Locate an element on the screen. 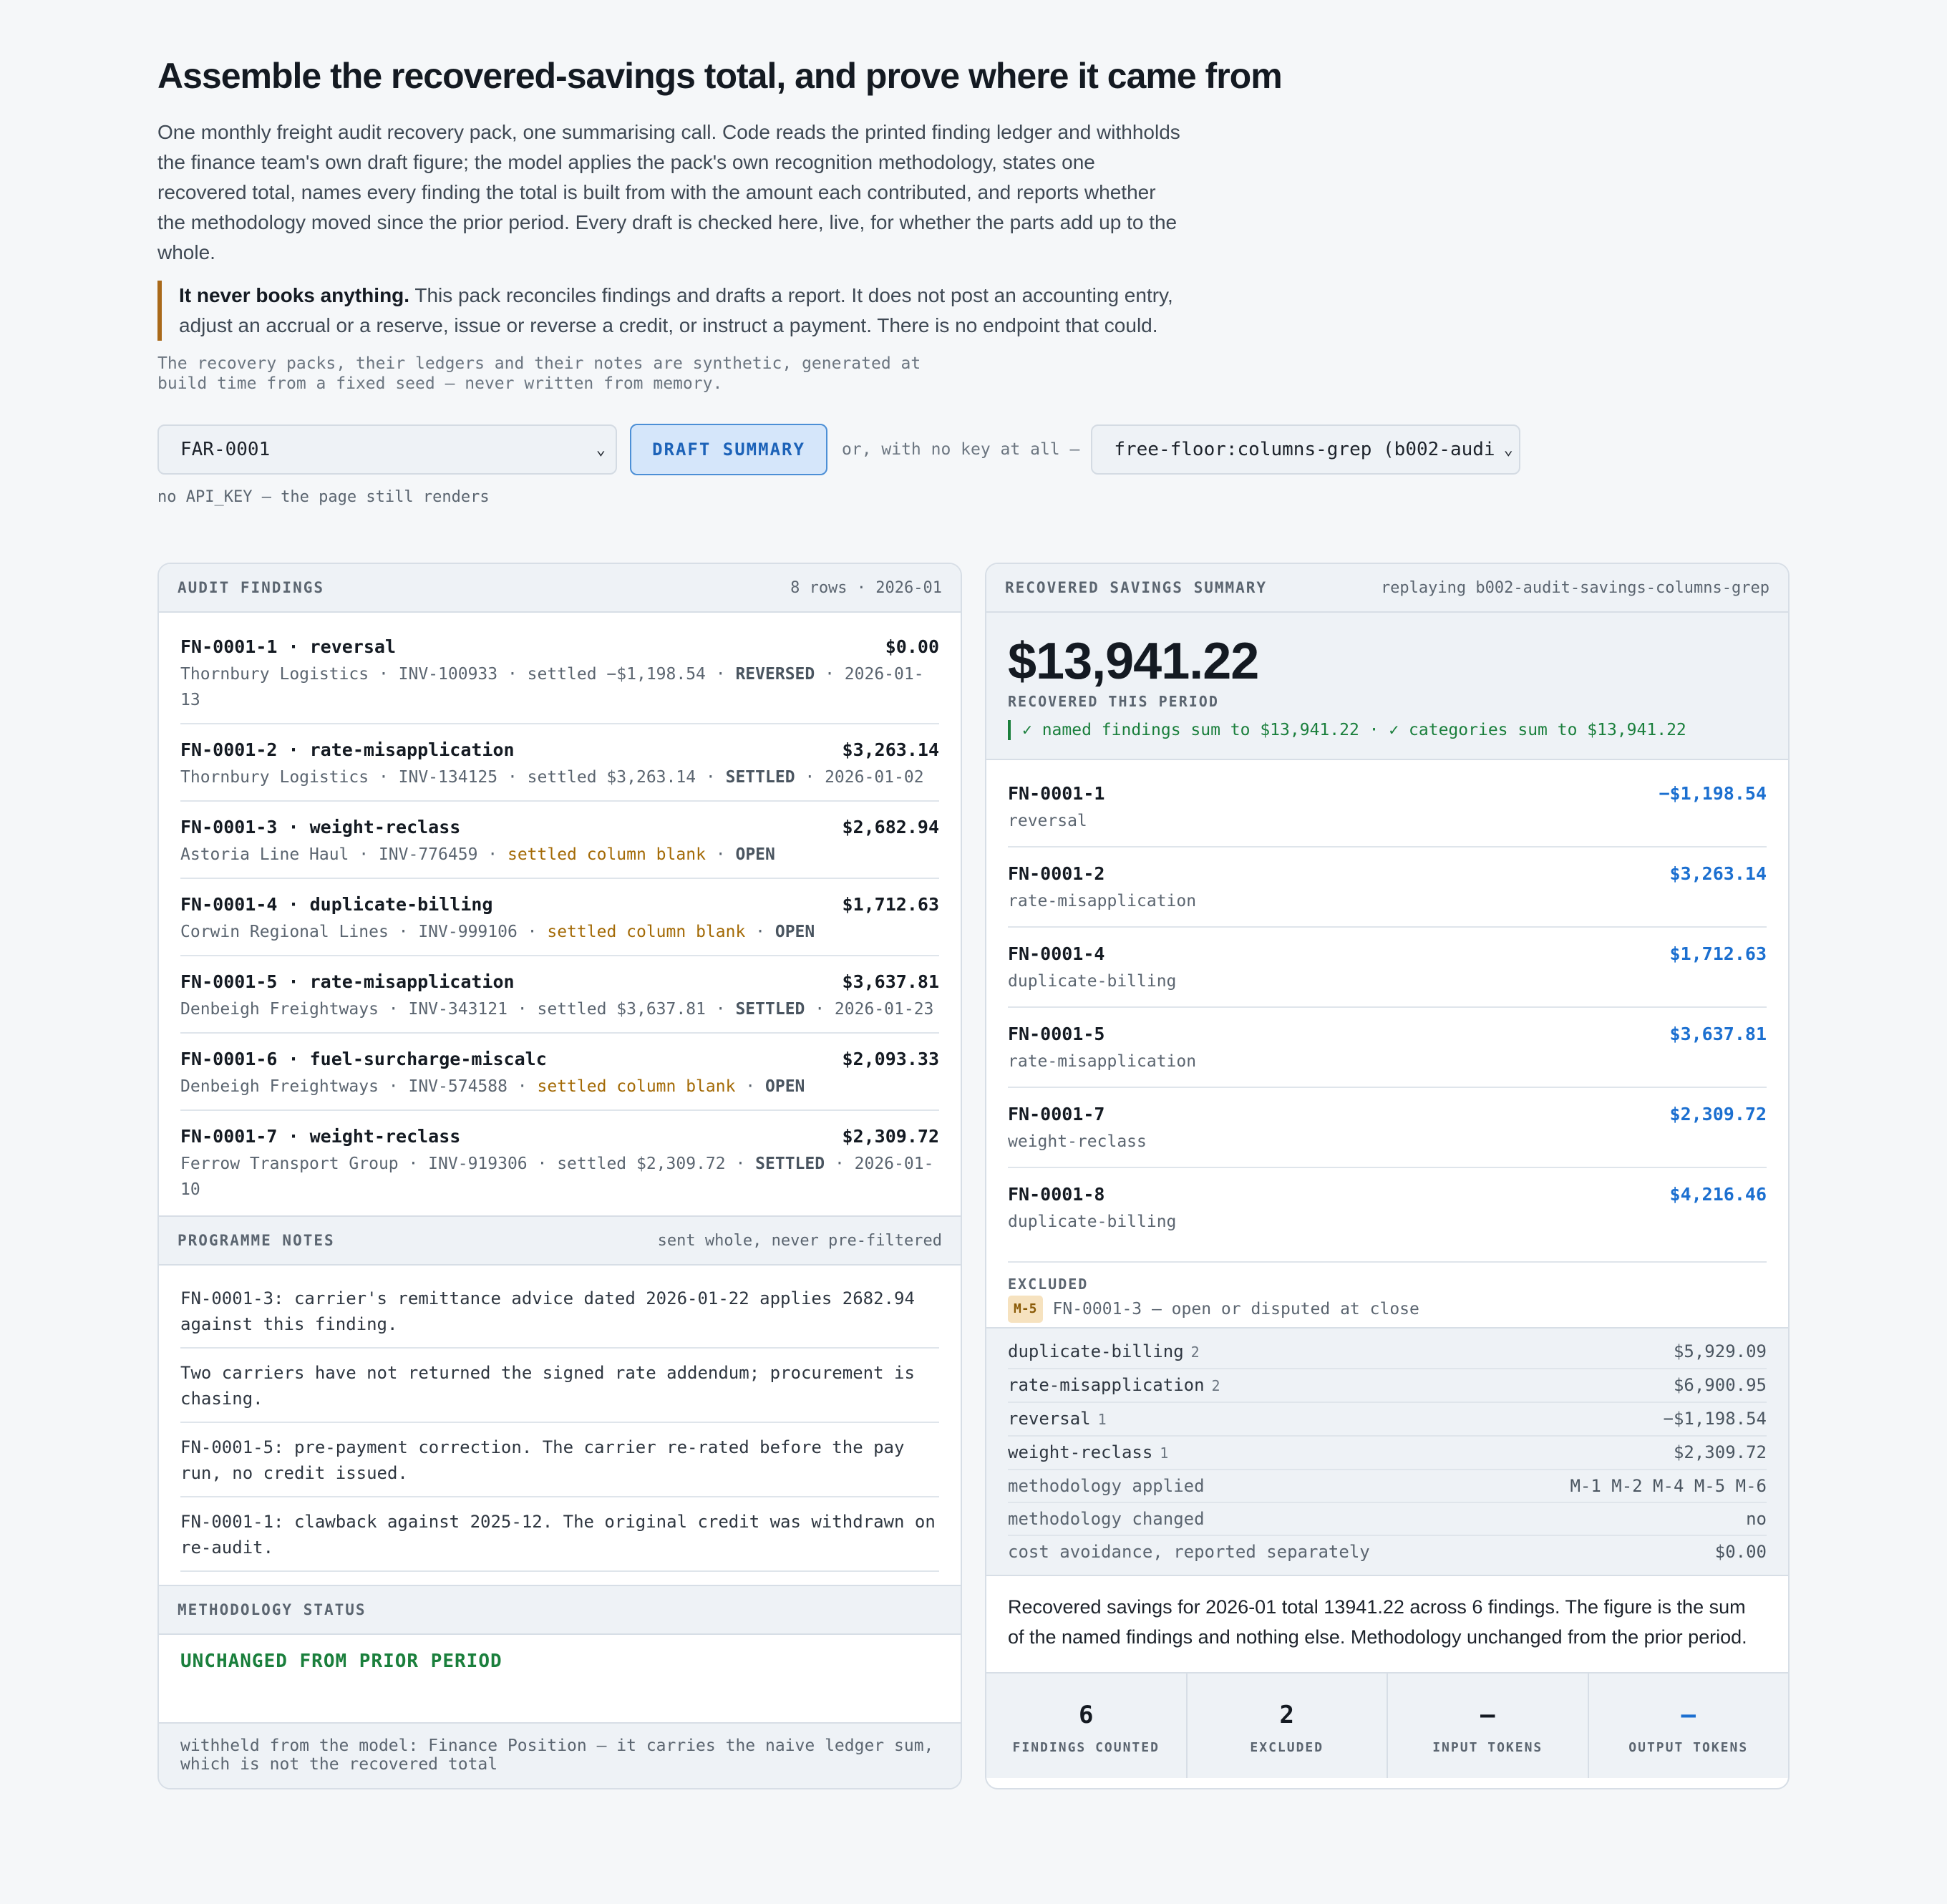 The image size is (1947, 1904). finding-amount: $2,093.33 is located at coordinates (890, 1059).